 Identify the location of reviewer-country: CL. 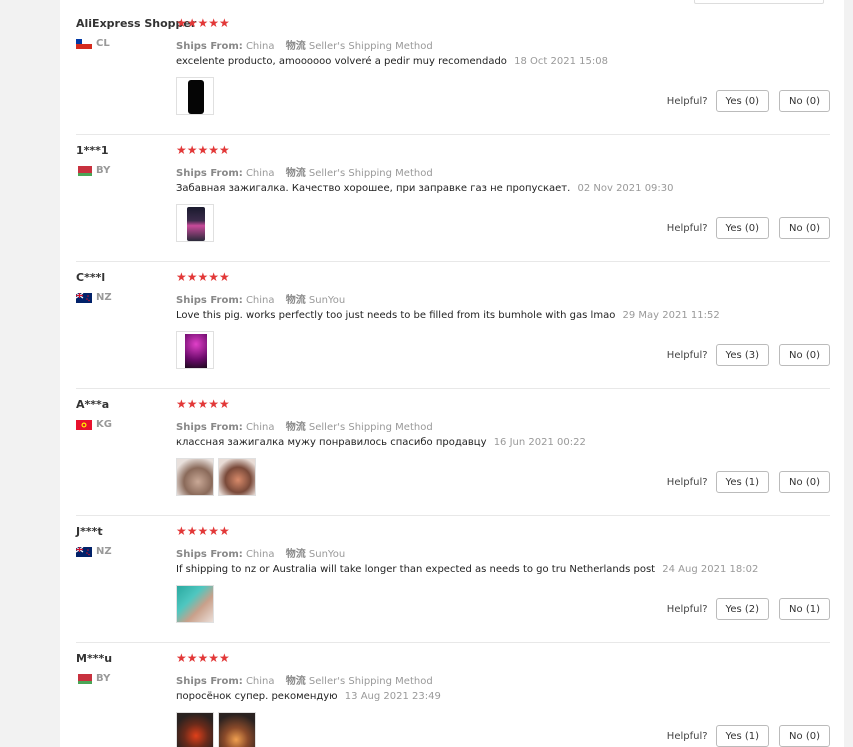
(93, 43).